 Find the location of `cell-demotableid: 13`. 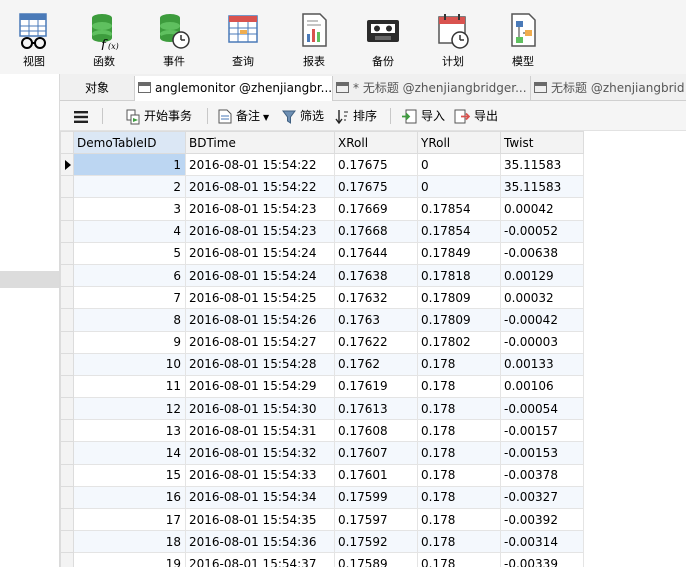

cell-demotableid: 13 is located at coordinates (129, 431).